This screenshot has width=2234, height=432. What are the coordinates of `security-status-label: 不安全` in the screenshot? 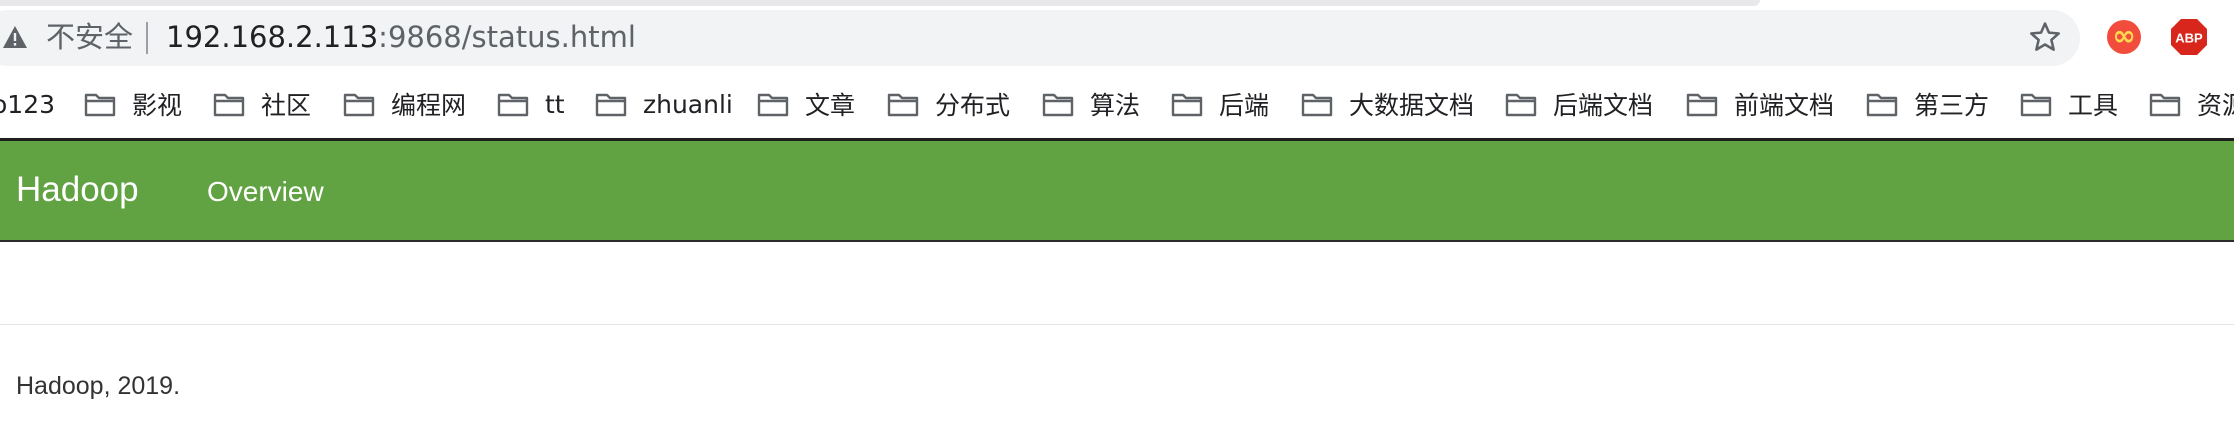 It's located at (89, 37).